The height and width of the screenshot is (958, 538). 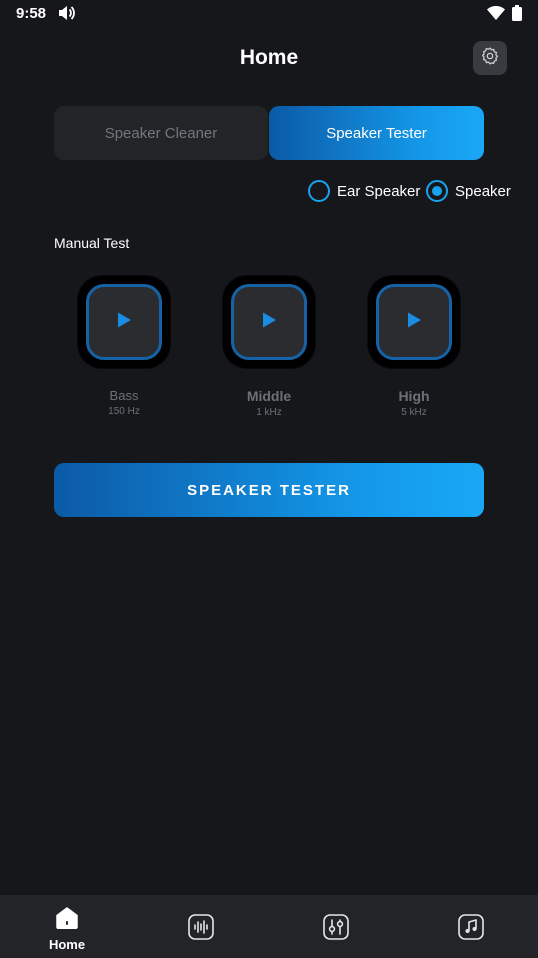 I want to click on nav-item-music, so click(x=471, y=926).